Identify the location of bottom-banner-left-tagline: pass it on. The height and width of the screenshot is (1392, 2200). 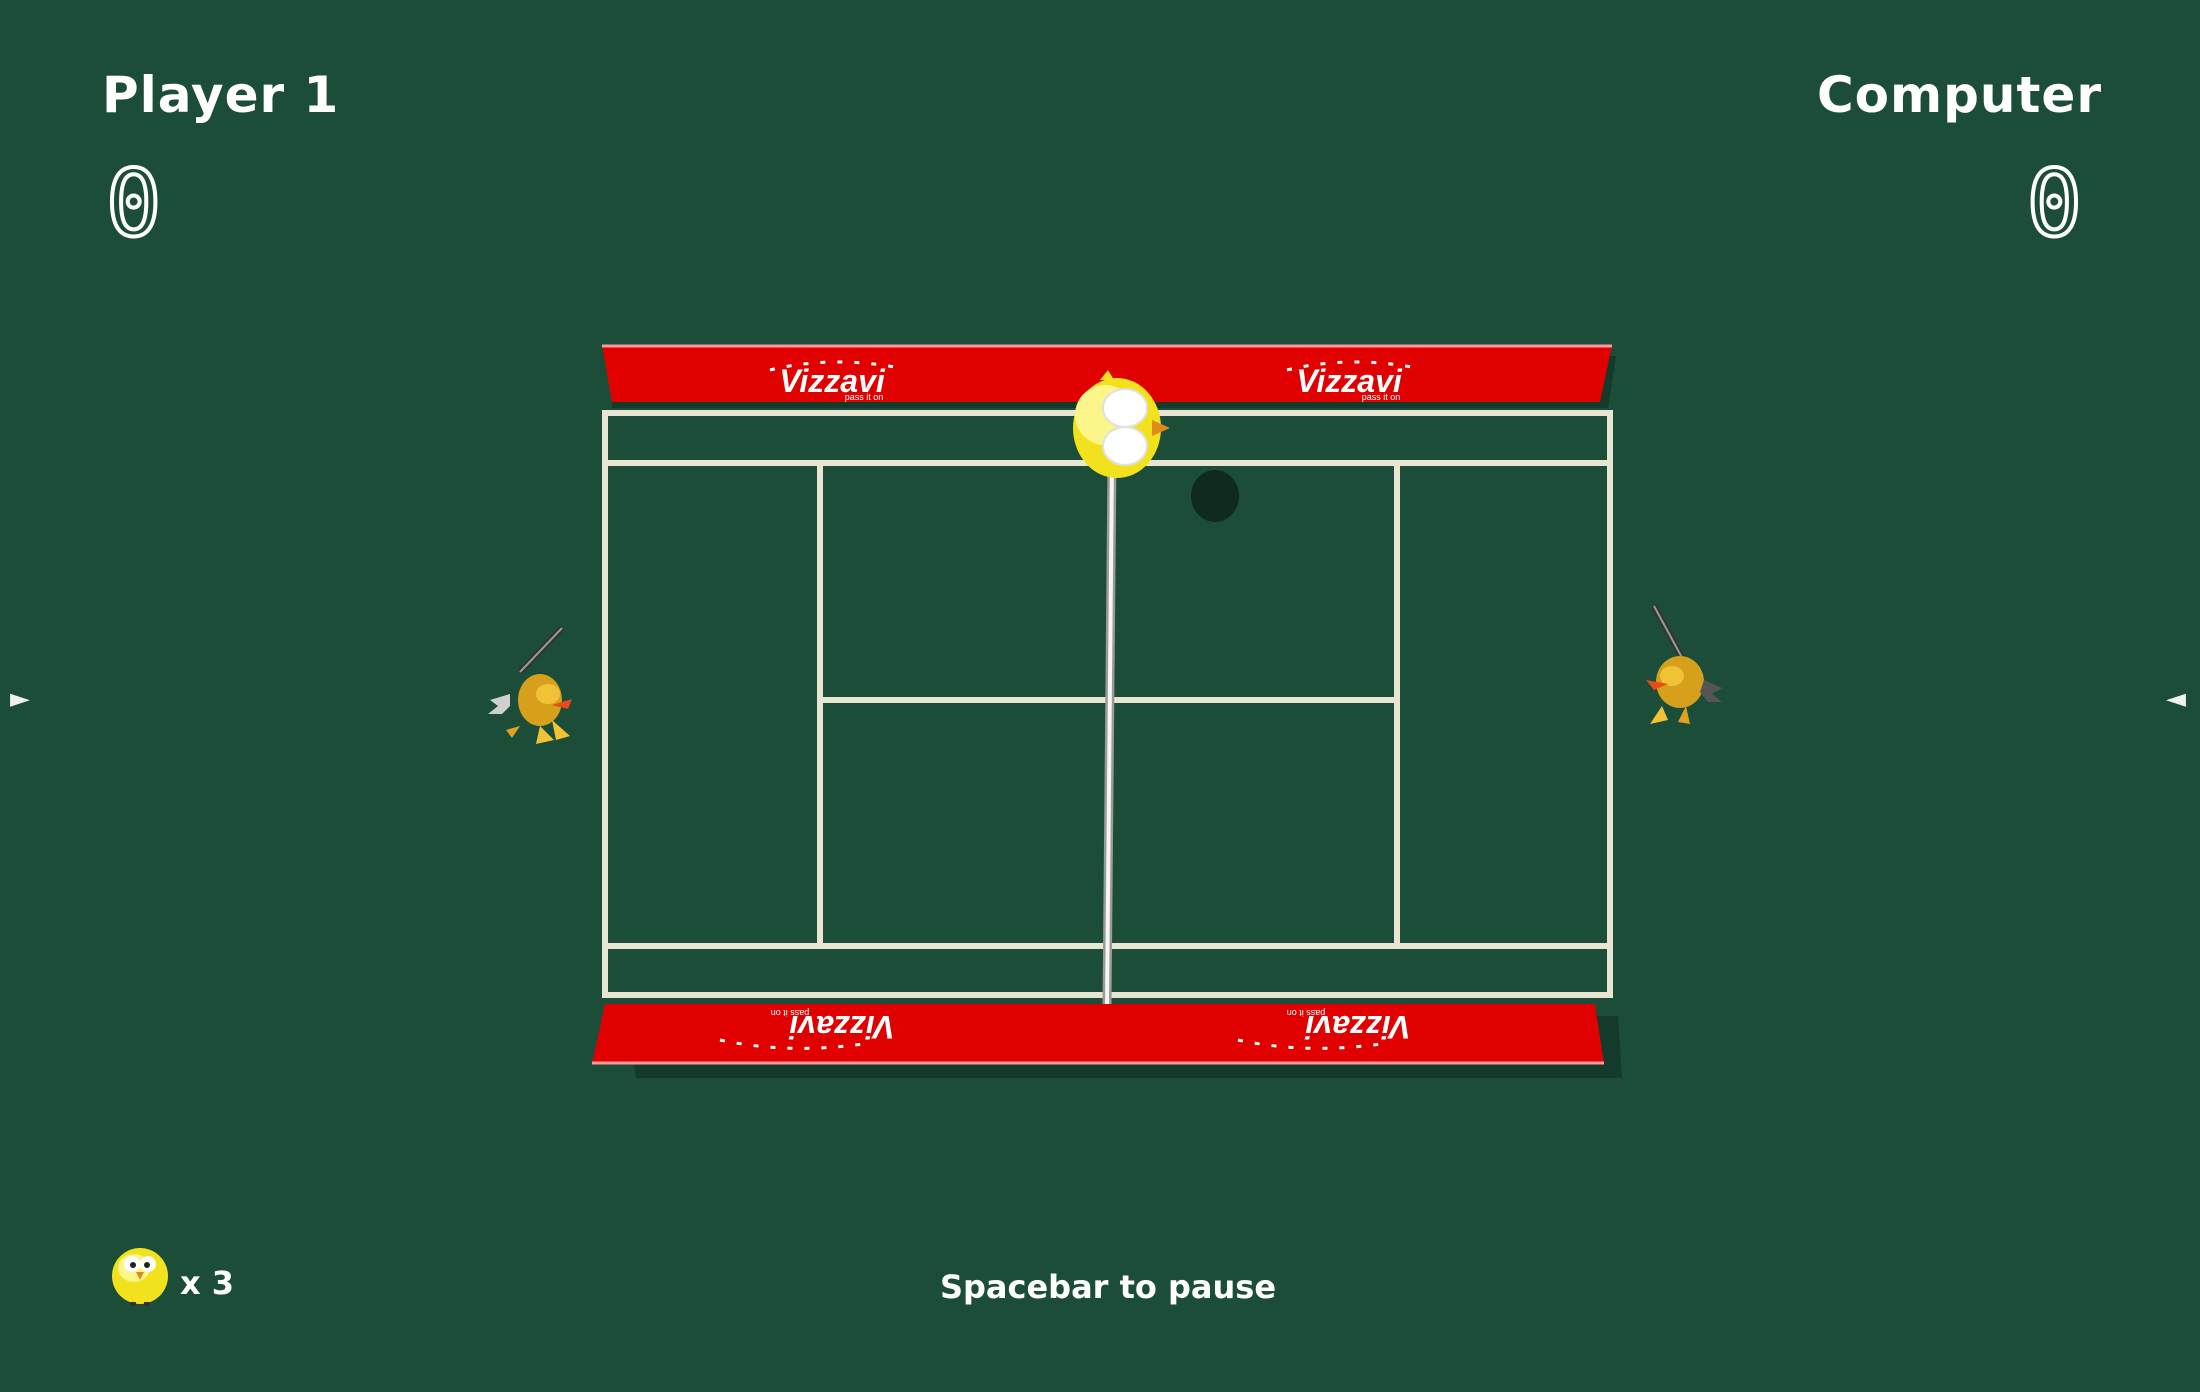
(790, 1013).